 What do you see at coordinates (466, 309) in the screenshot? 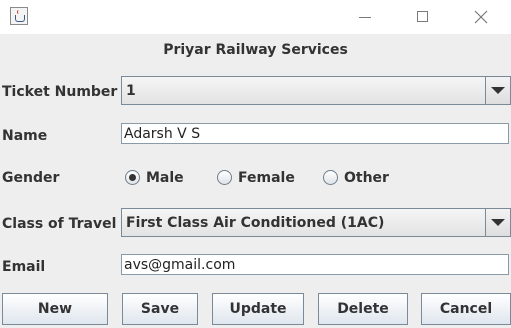
I see `cancel-button: Cancel` at bounding box center [466, 309].